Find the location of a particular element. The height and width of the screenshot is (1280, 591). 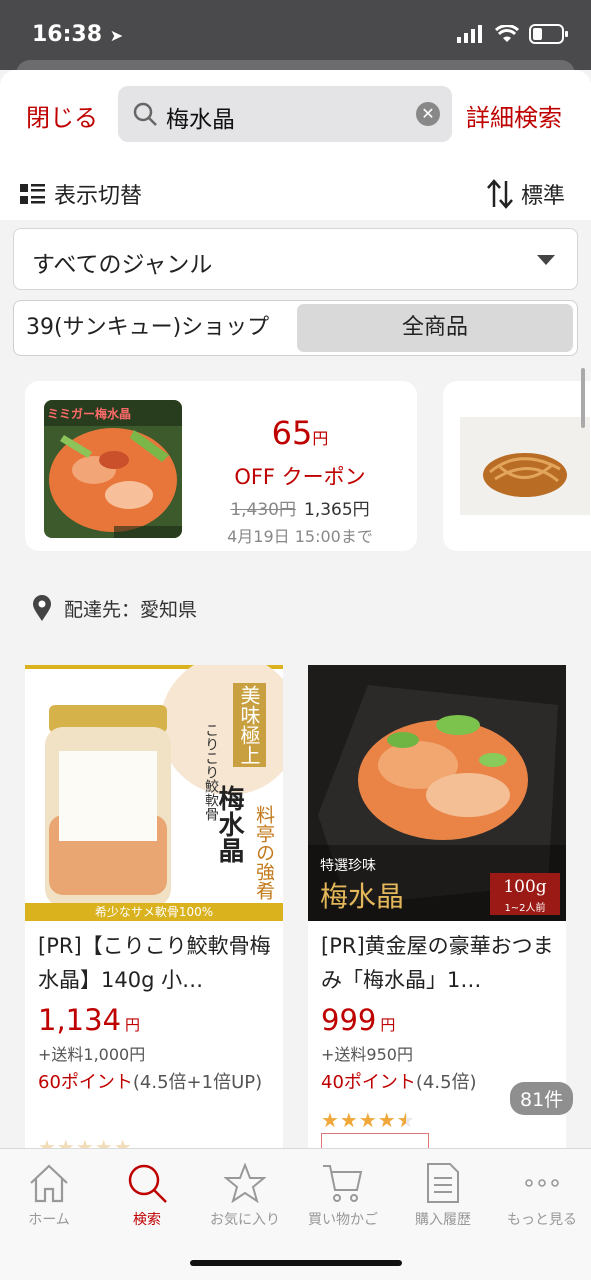

sort-button: 標準 is located at coordinates (526, 194).